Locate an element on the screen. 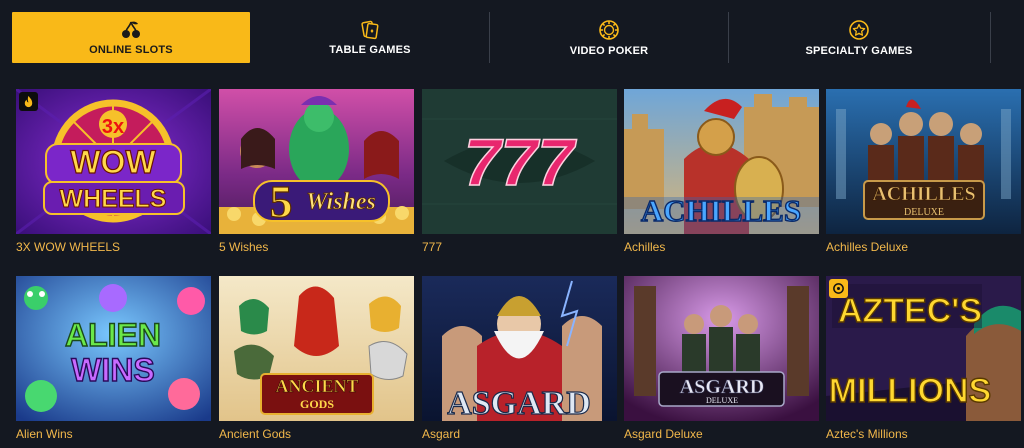 The image size is (1024, 448). game-thumbnail: ALIEN WINS is located at coordinates (113, 348).